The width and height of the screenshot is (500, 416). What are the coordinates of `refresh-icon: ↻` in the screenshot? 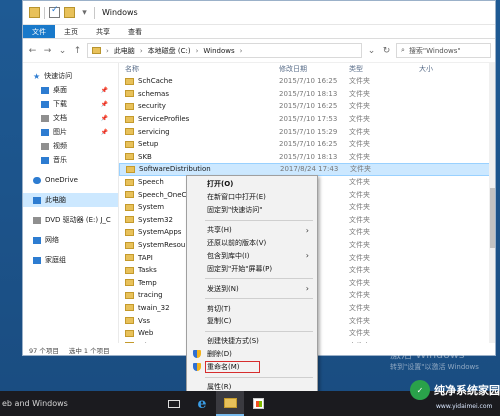 It's located at (386, 50).